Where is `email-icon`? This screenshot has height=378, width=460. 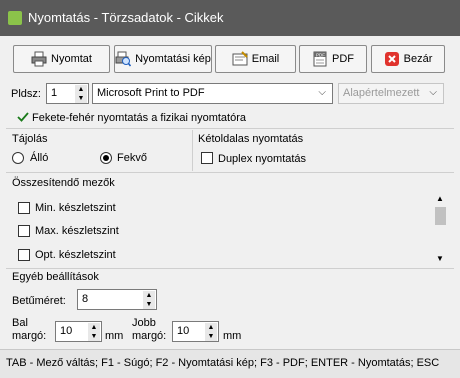
email-icon is located at coordinates (240, 59).